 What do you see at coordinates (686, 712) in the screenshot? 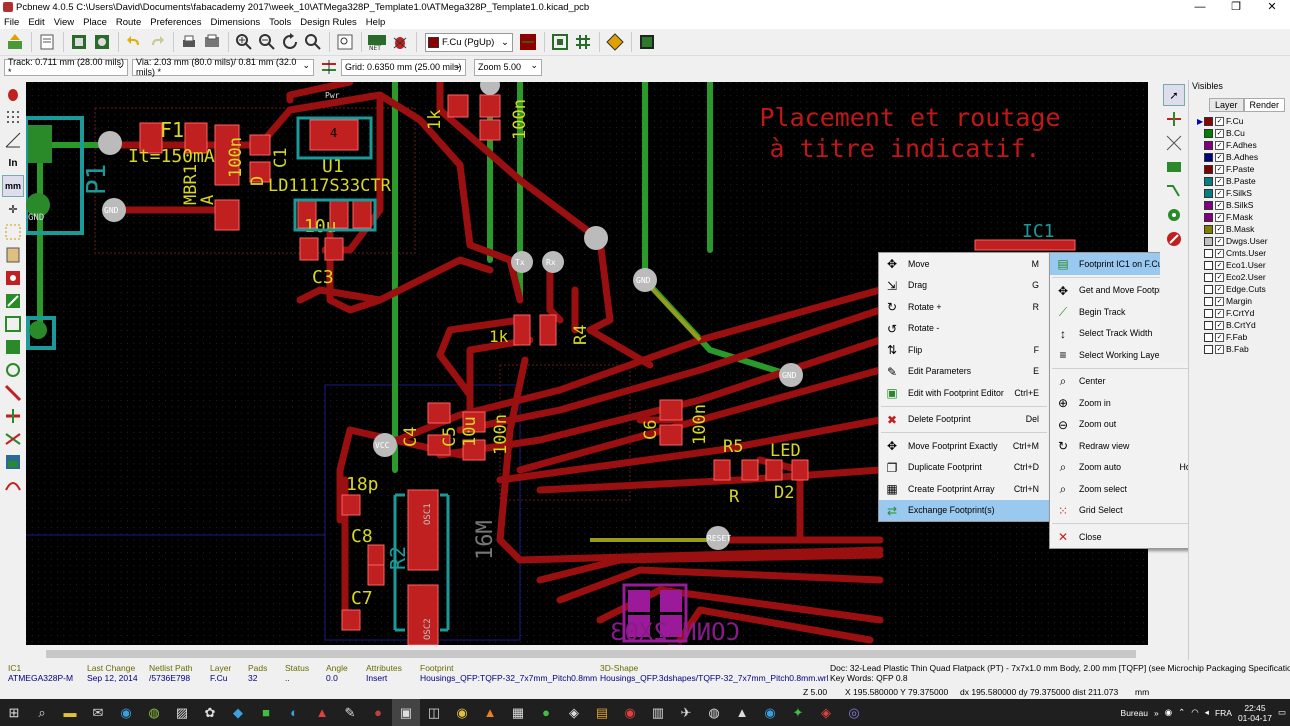
I see `app-icon-15: ✈` at bounding box center [686, 712].